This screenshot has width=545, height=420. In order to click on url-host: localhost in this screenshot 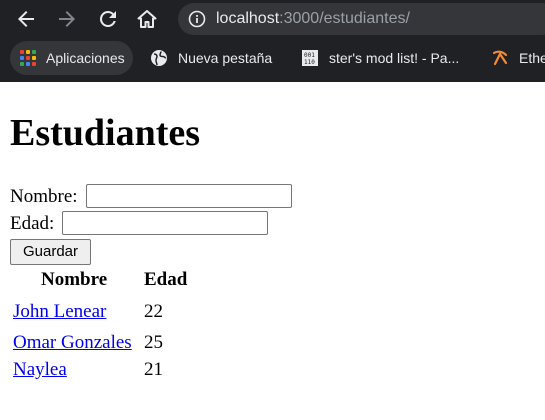, I will do `click(248, 18)`.